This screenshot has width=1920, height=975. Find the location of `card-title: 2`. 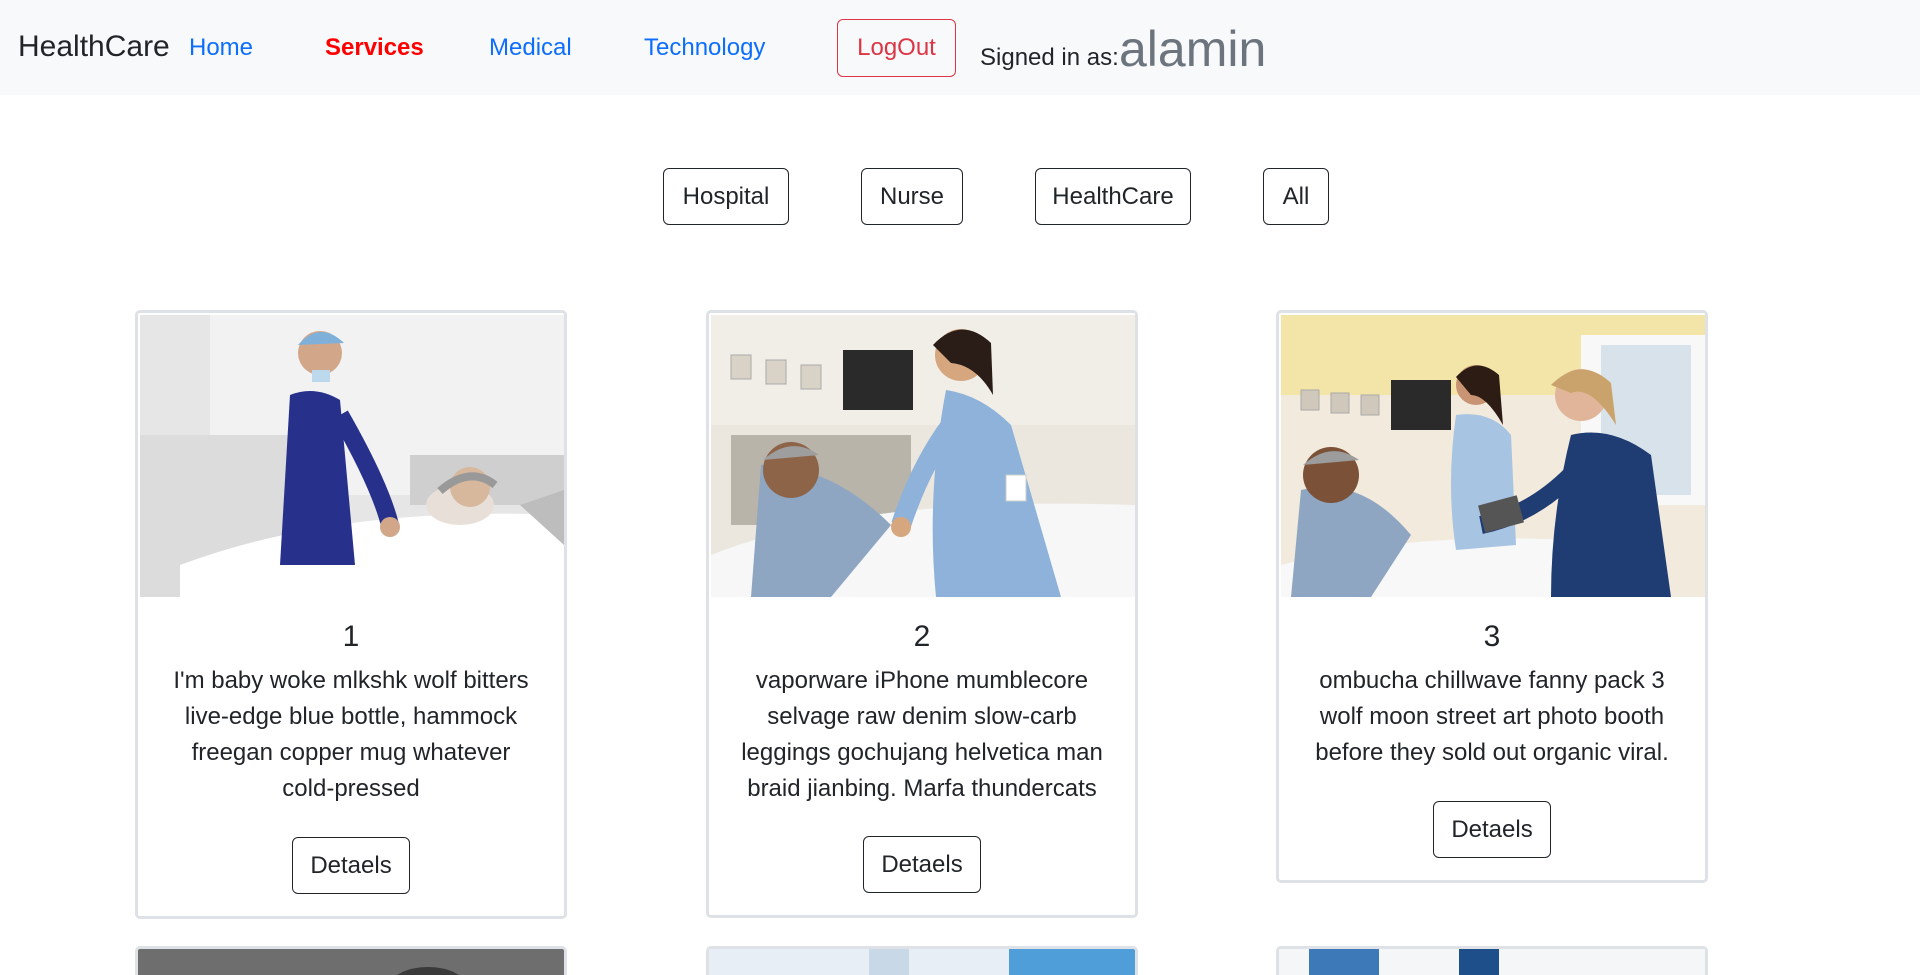

card-title: 2 is located at coordinates (922, 636).